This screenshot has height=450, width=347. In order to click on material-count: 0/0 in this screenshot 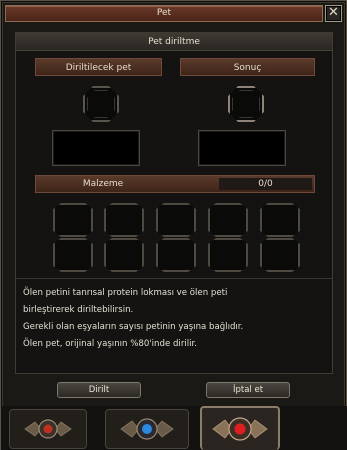, I will do `click(265, 184)`.